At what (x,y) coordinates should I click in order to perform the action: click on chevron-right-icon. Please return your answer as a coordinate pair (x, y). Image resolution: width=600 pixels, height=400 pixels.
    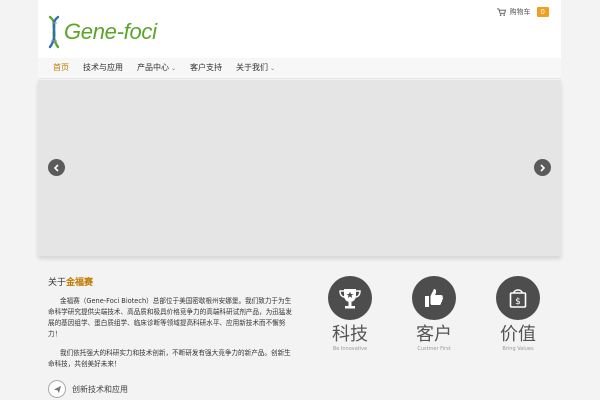
    Looking at the image, I should click on (543, 167).